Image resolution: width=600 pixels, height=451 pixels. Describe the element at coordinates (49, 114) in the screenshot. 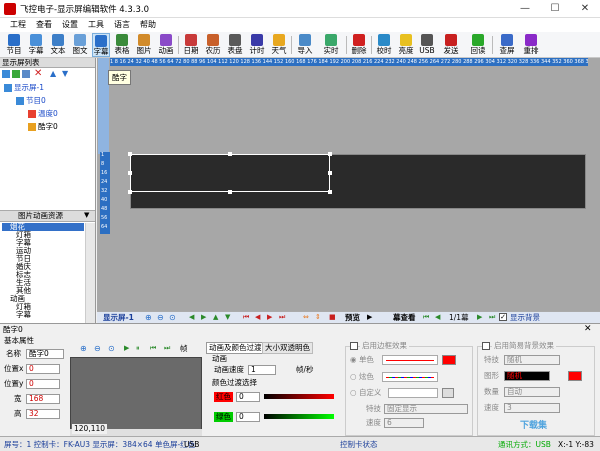

I see `tree-item: 温度0` at that location.